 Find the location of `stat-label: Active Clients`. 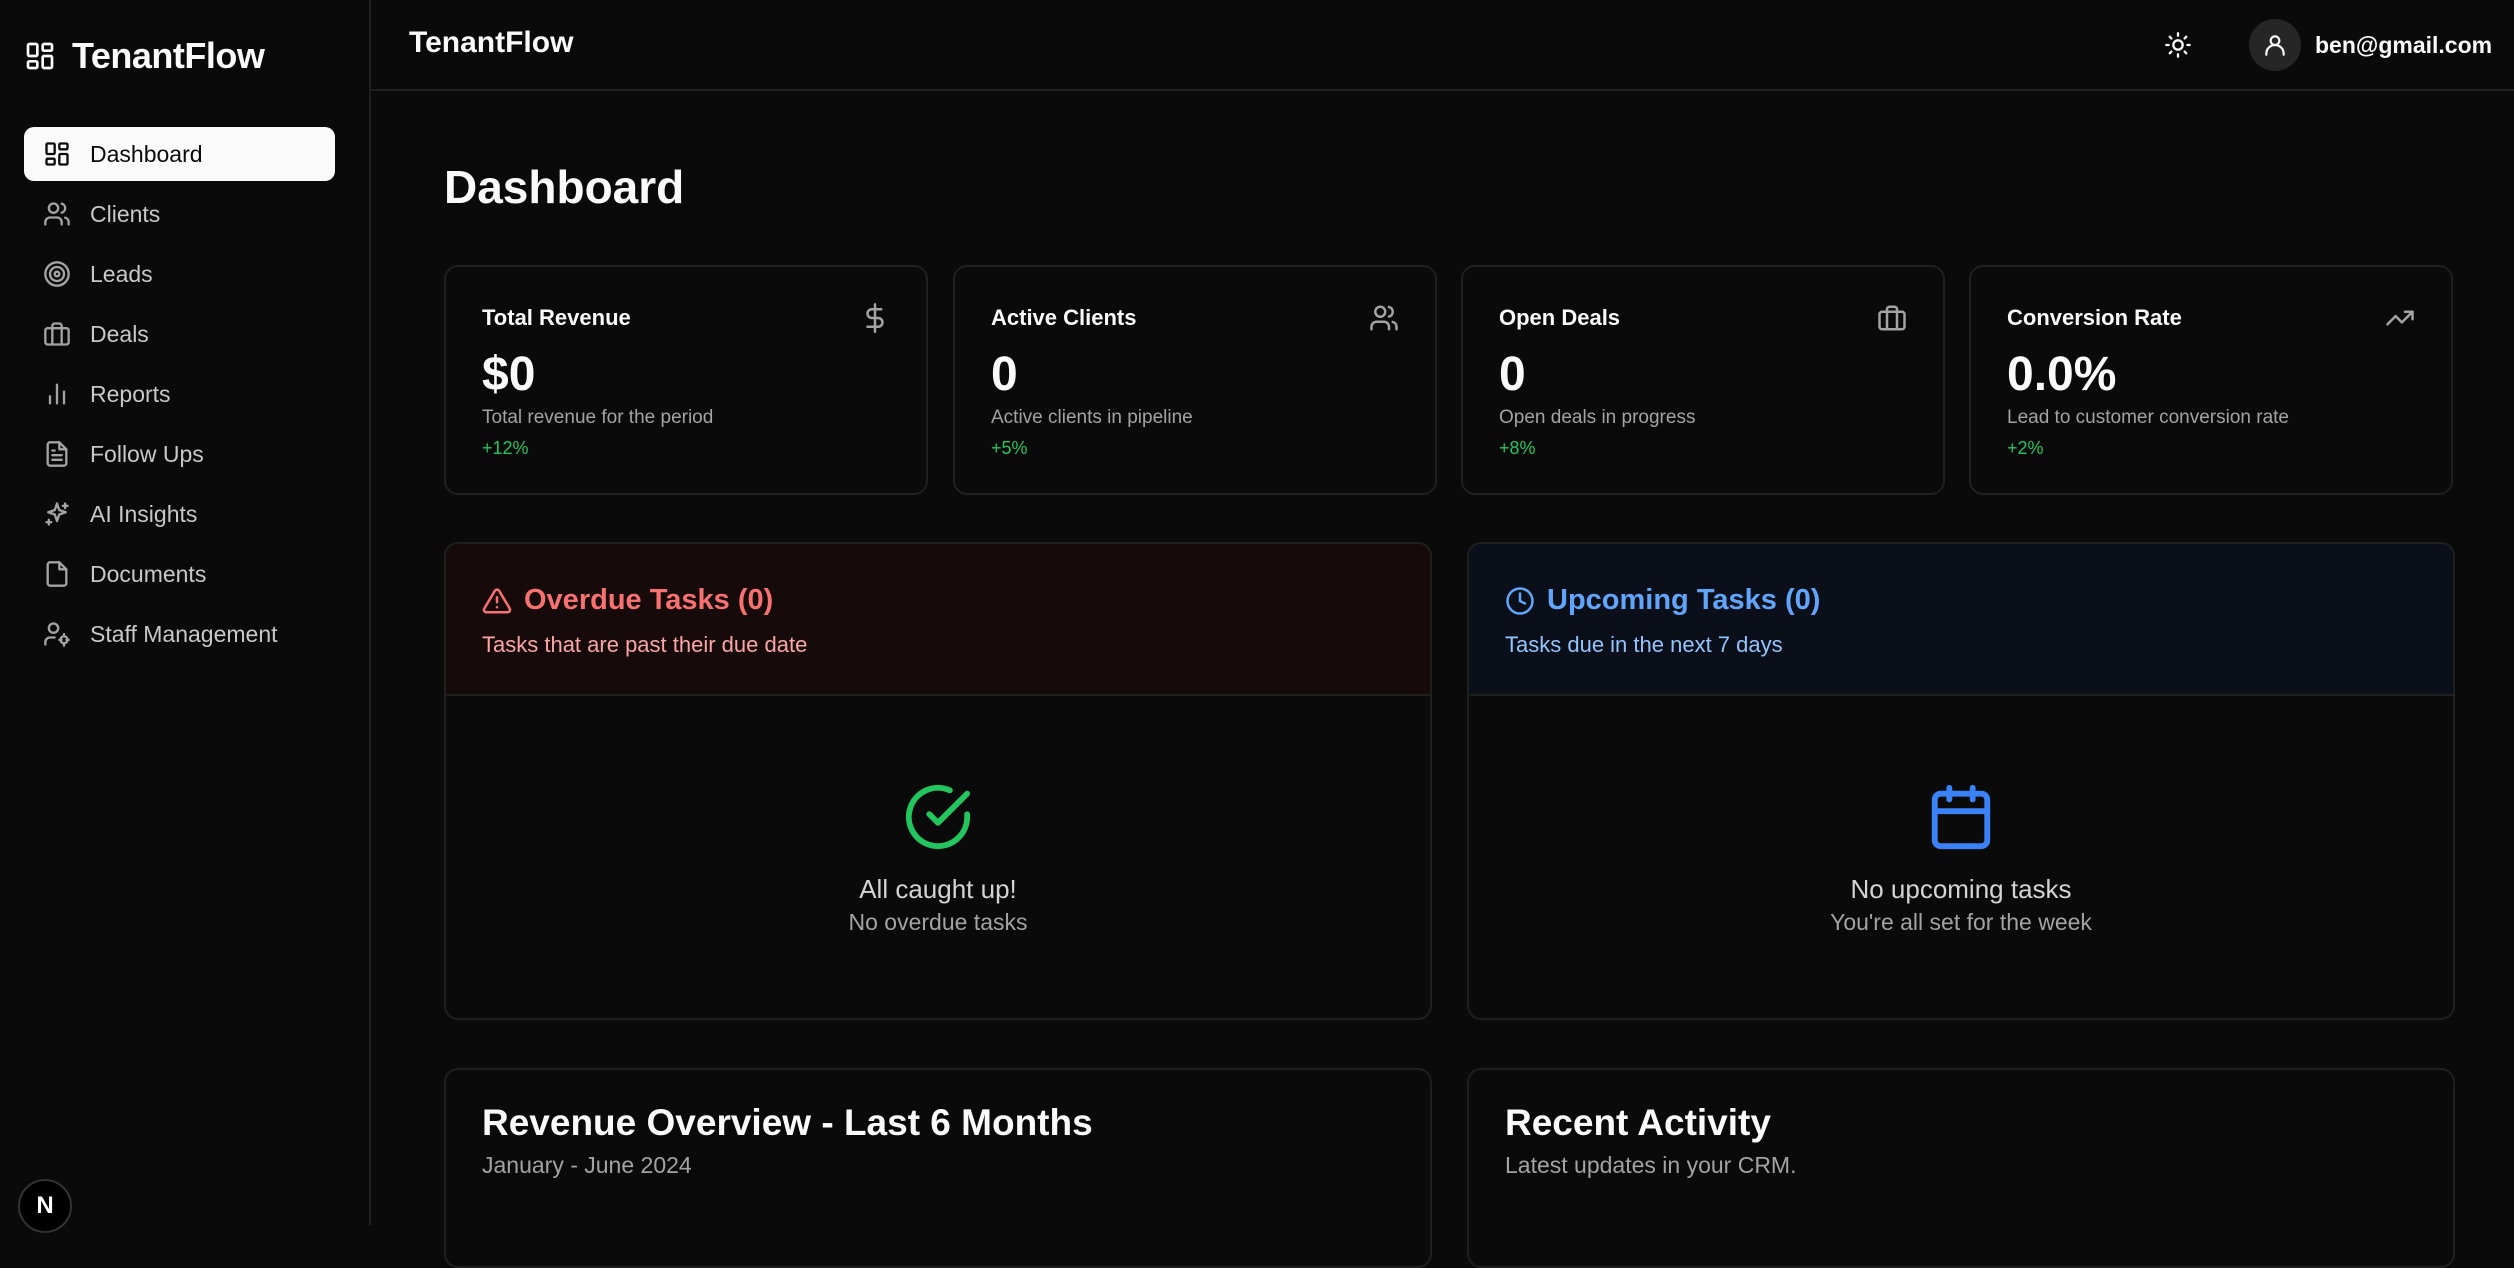

stat-label: Active Clients is located at coordinates (1064, 317).